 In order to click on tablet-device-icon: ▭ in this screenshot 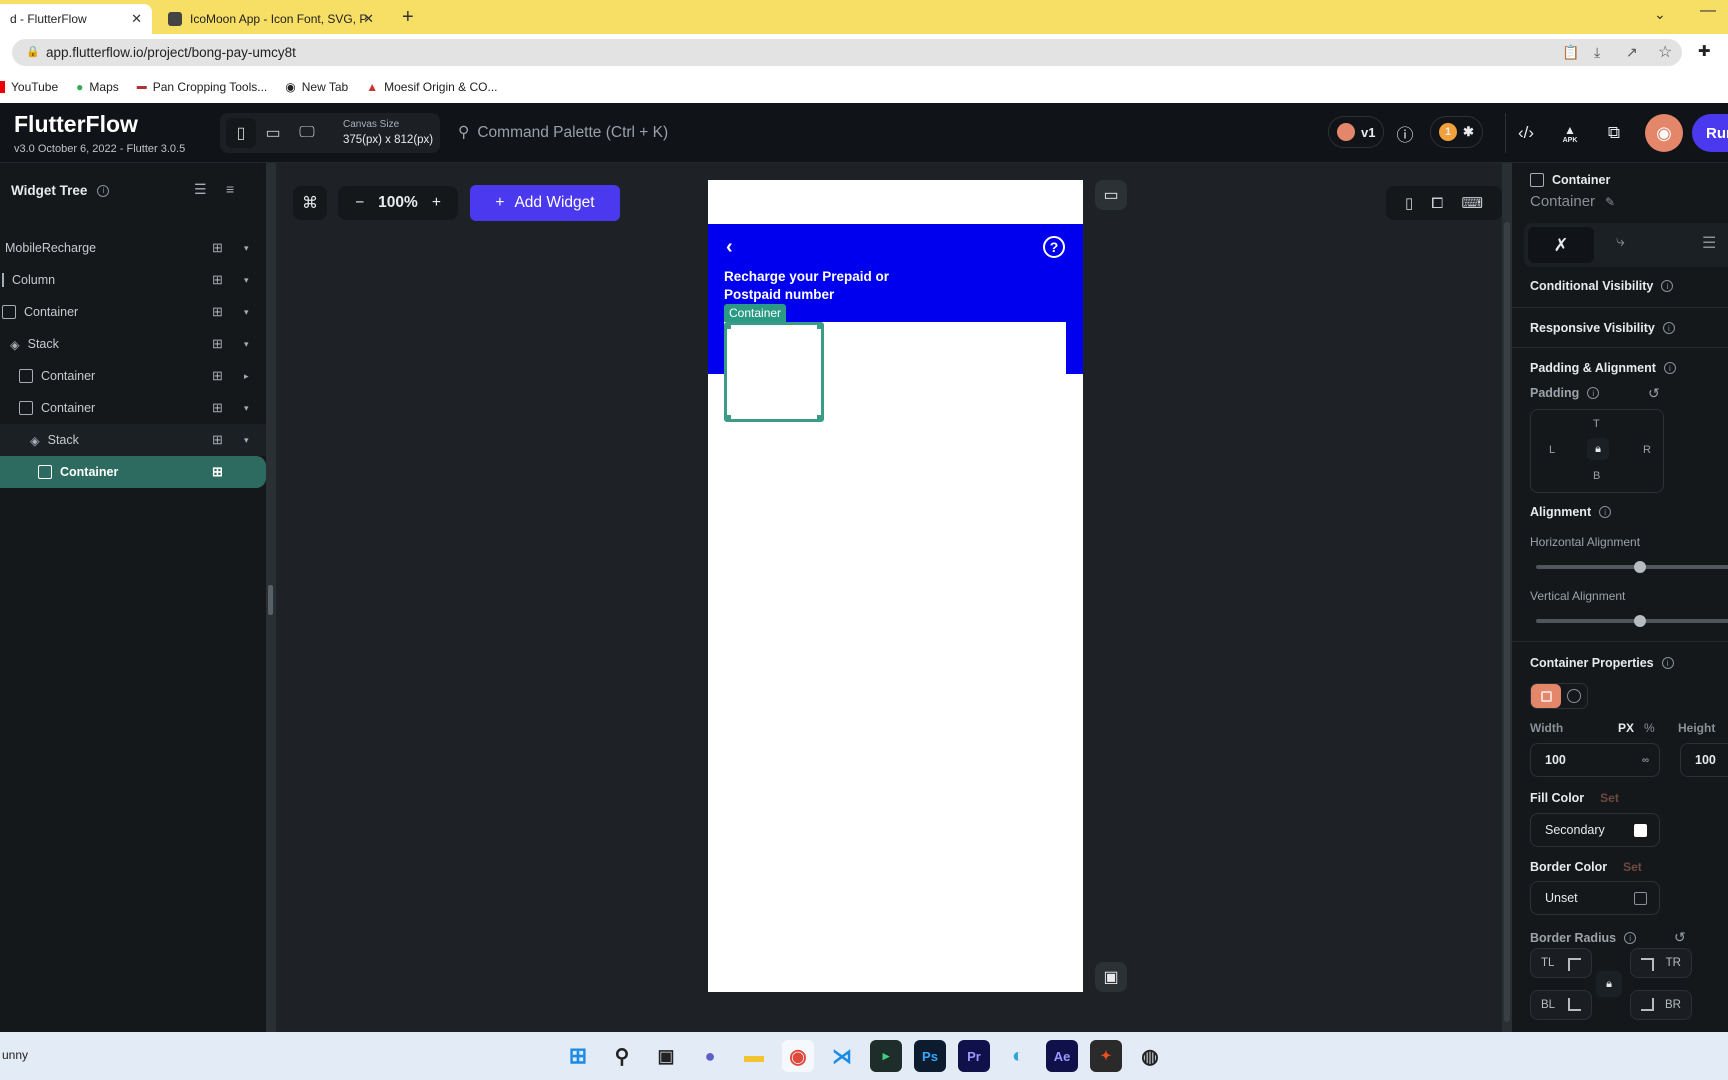, I will do `click(273, 133)`.